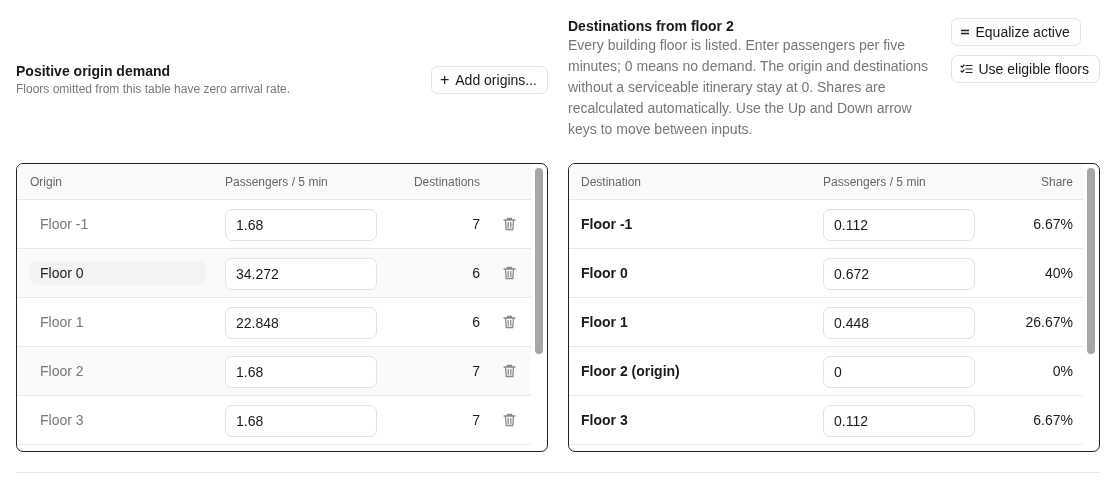 This screenshot has width=1116, height=493. Describe the element at coordinates (118, 371) in the screenshot. I see `origin-floor: Floor 2` at that location.